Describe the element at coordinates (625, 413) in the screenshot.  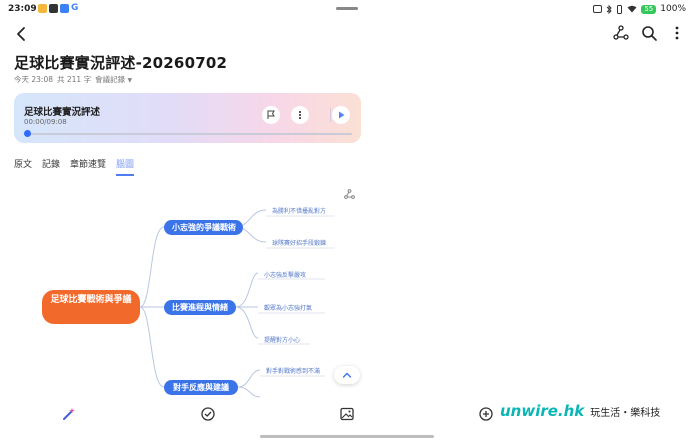
I see `watermark-slogan: 玩生活・樂科技` at that location.